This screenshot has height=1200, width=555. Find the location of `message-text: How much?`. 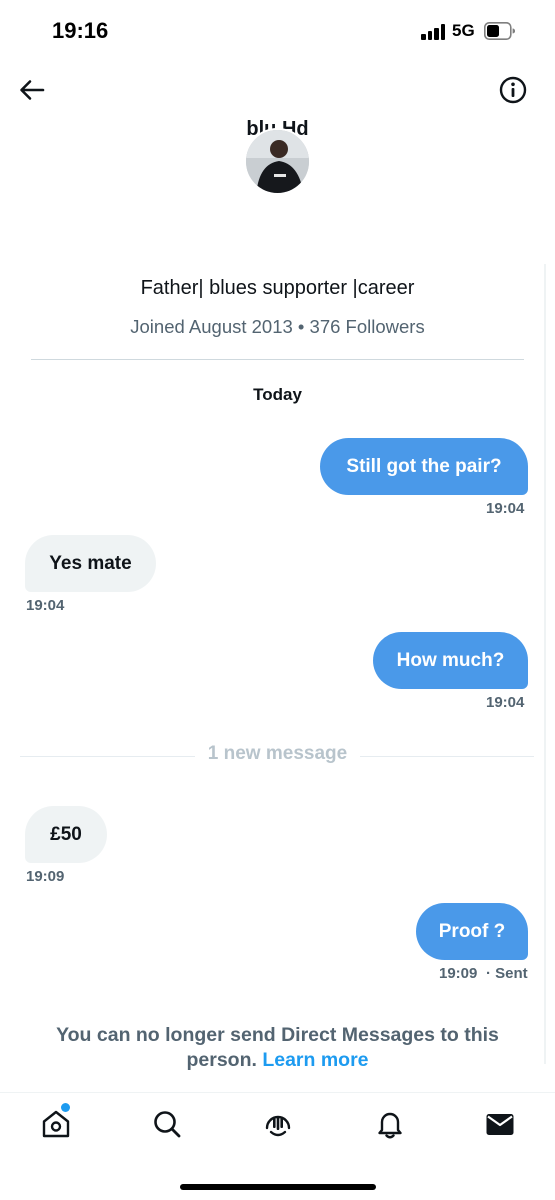

message-text: How much? is located at coordinates (450, 660).